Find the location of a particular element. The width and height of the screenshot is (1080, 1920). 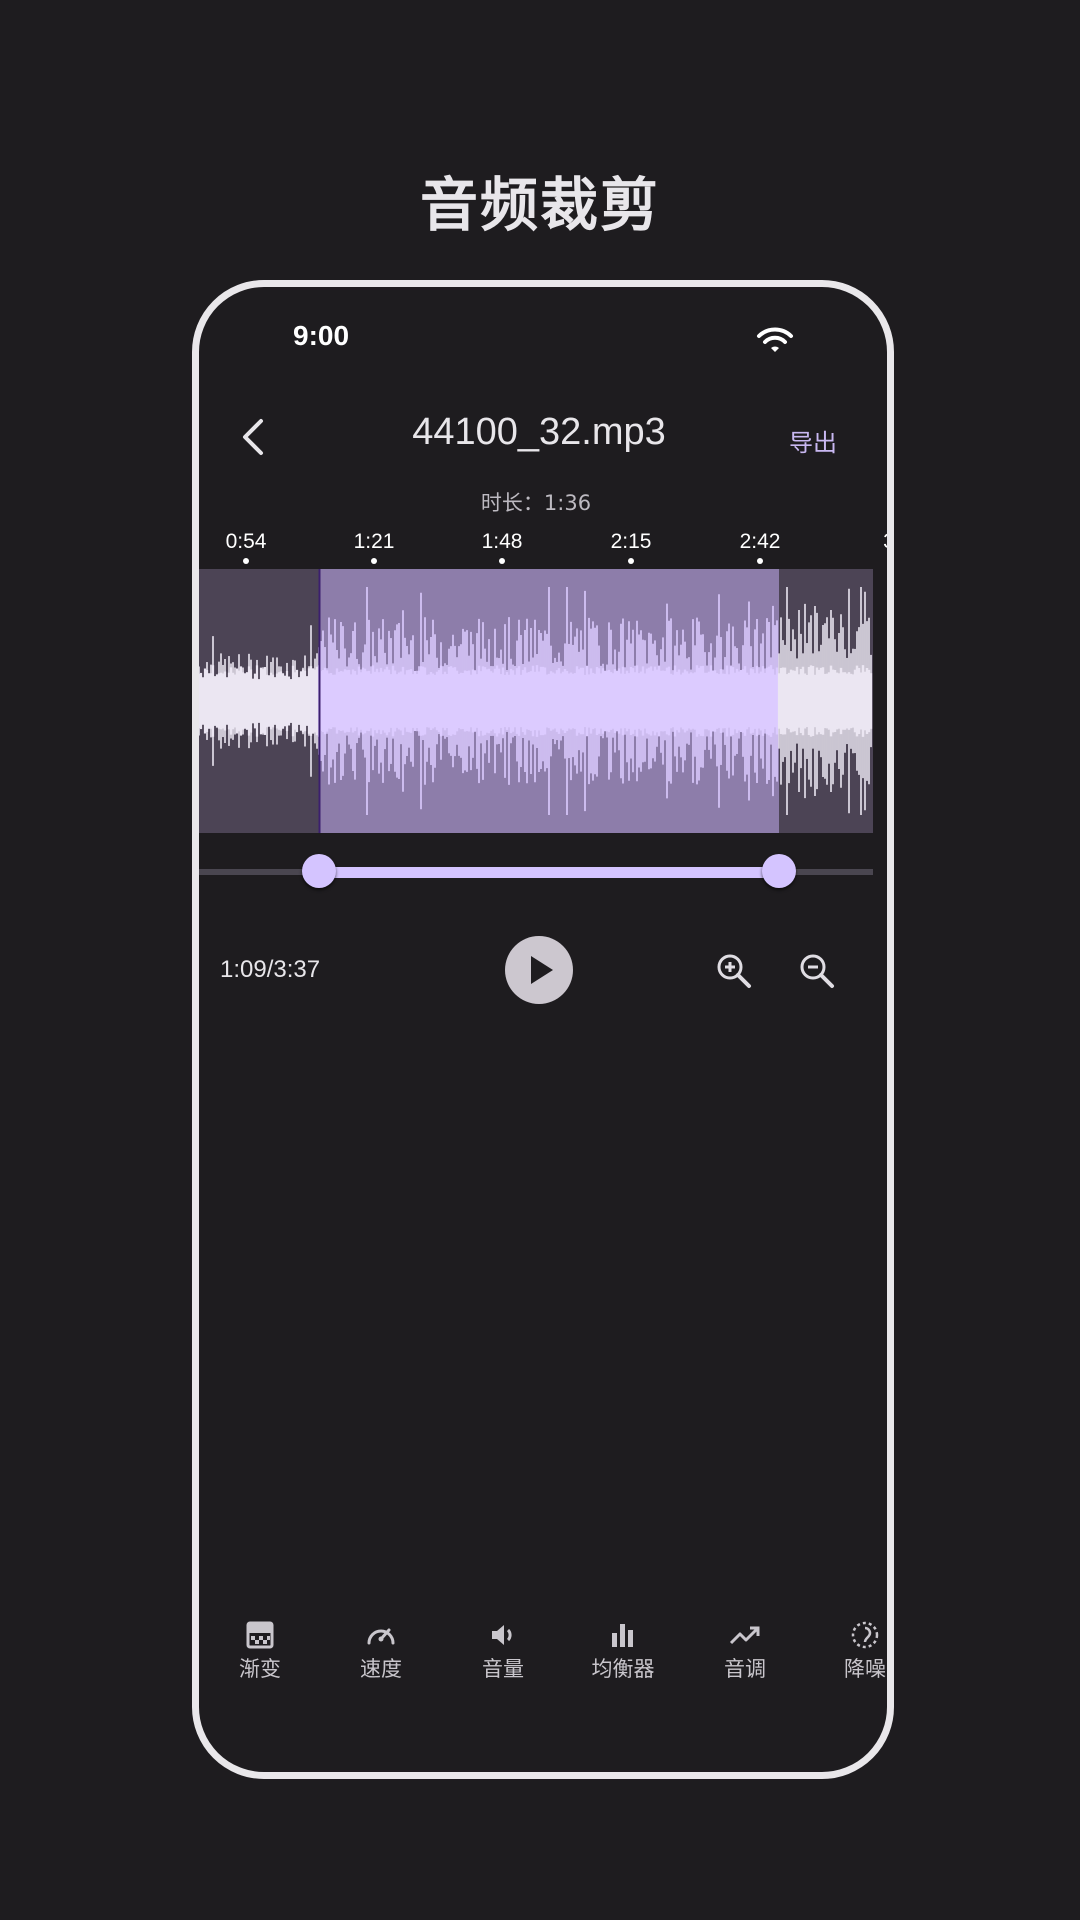

ruler-tick-label: 3 is located at coordinates (888, 541).